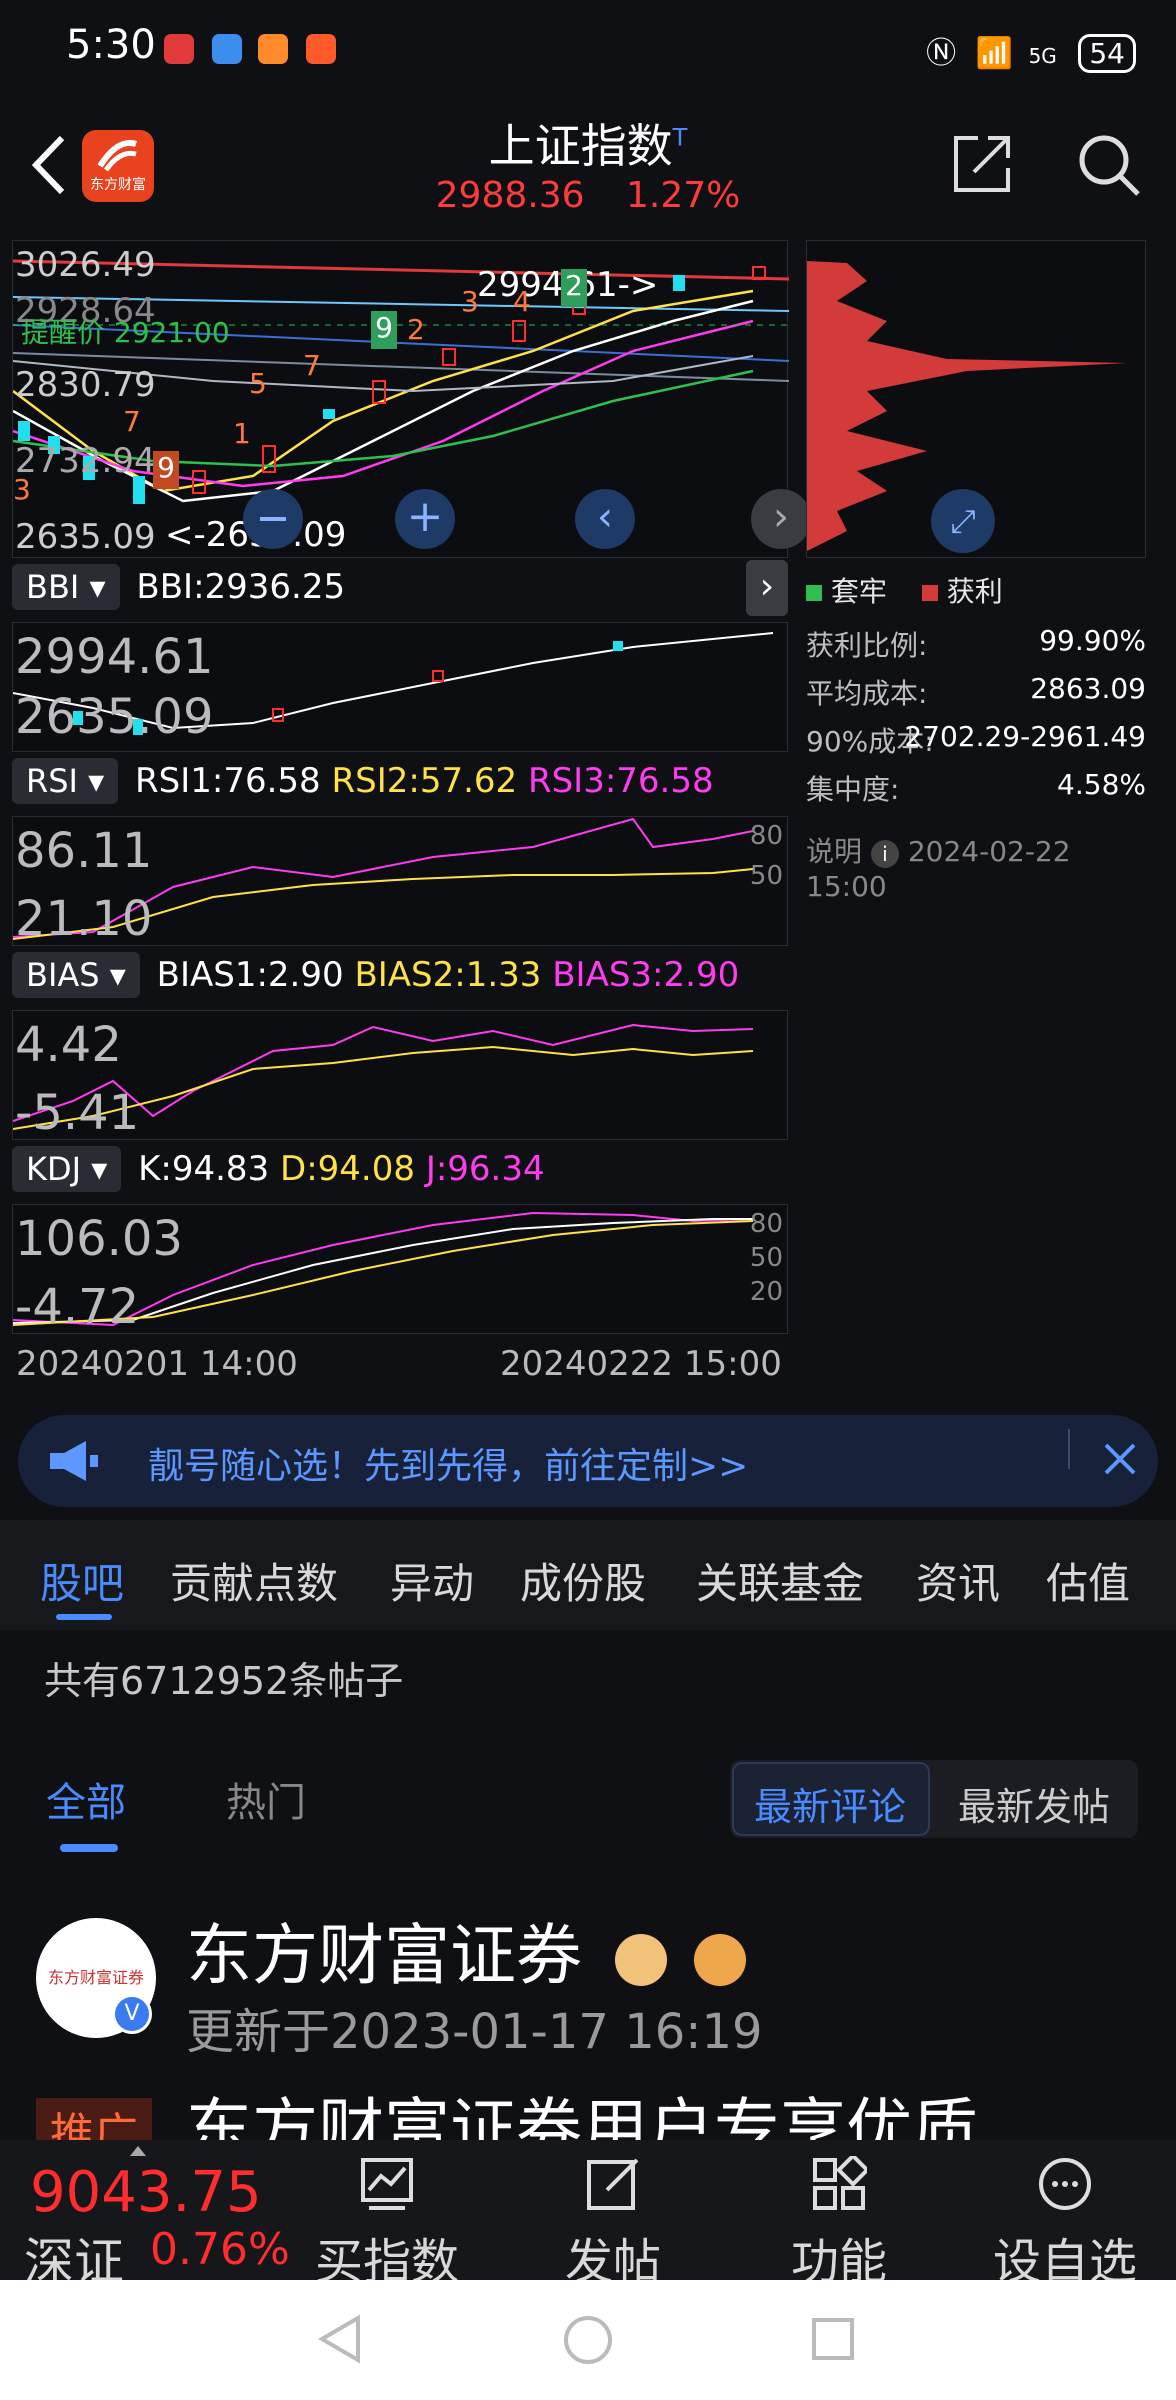 The image size is (1176, 2400). I want to click on rsi-ref-50: 50, so click(766, 876).